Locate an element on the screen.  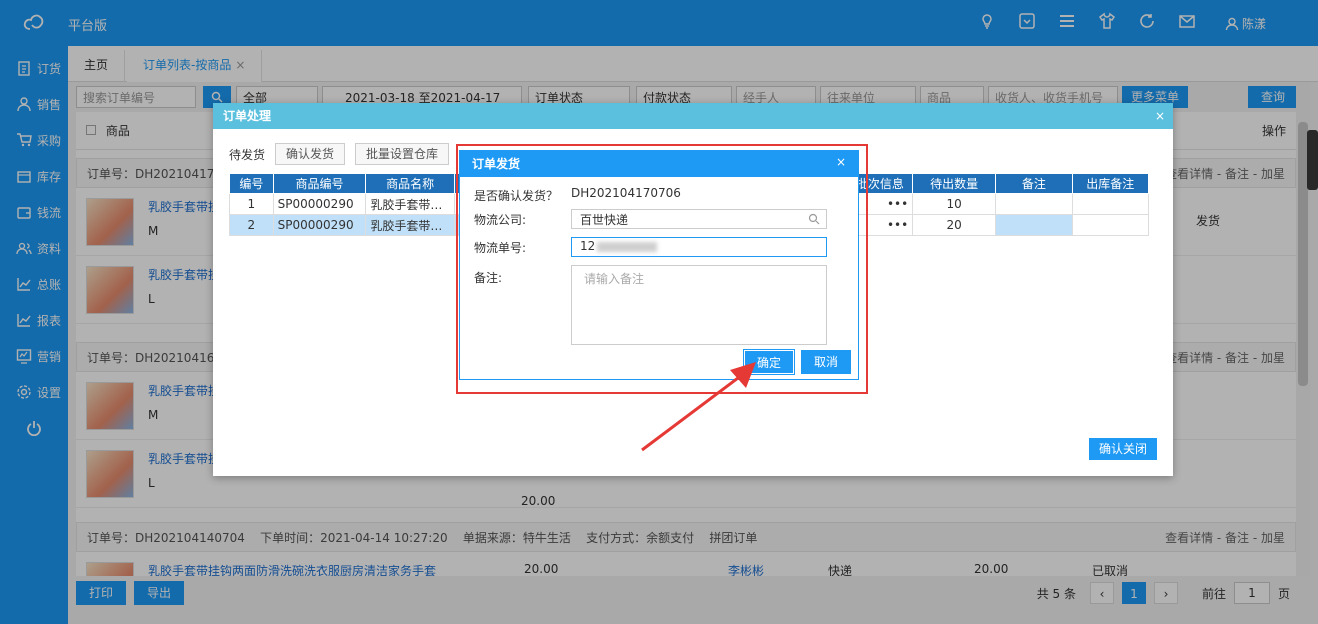
company-field: 百世快递 is located at coordinates (699, 219).